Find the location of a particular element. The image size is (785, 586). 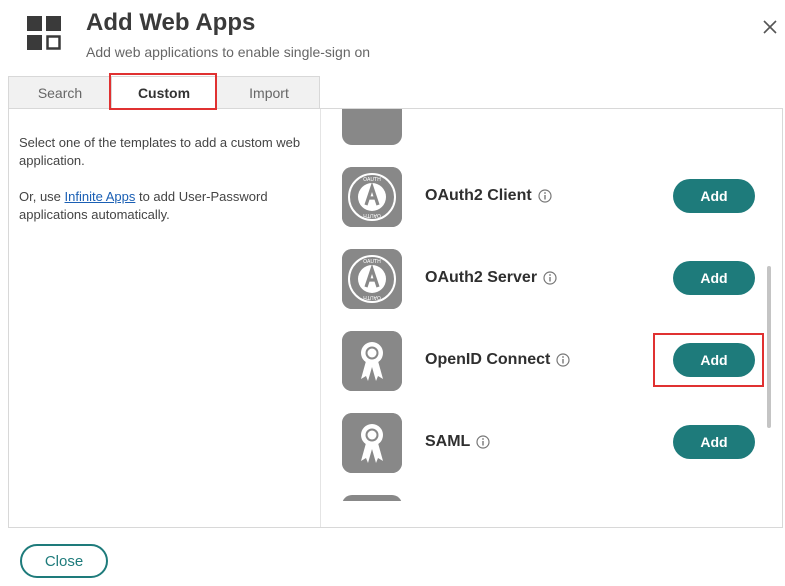

close-icon is located at coordinates (774, 31).